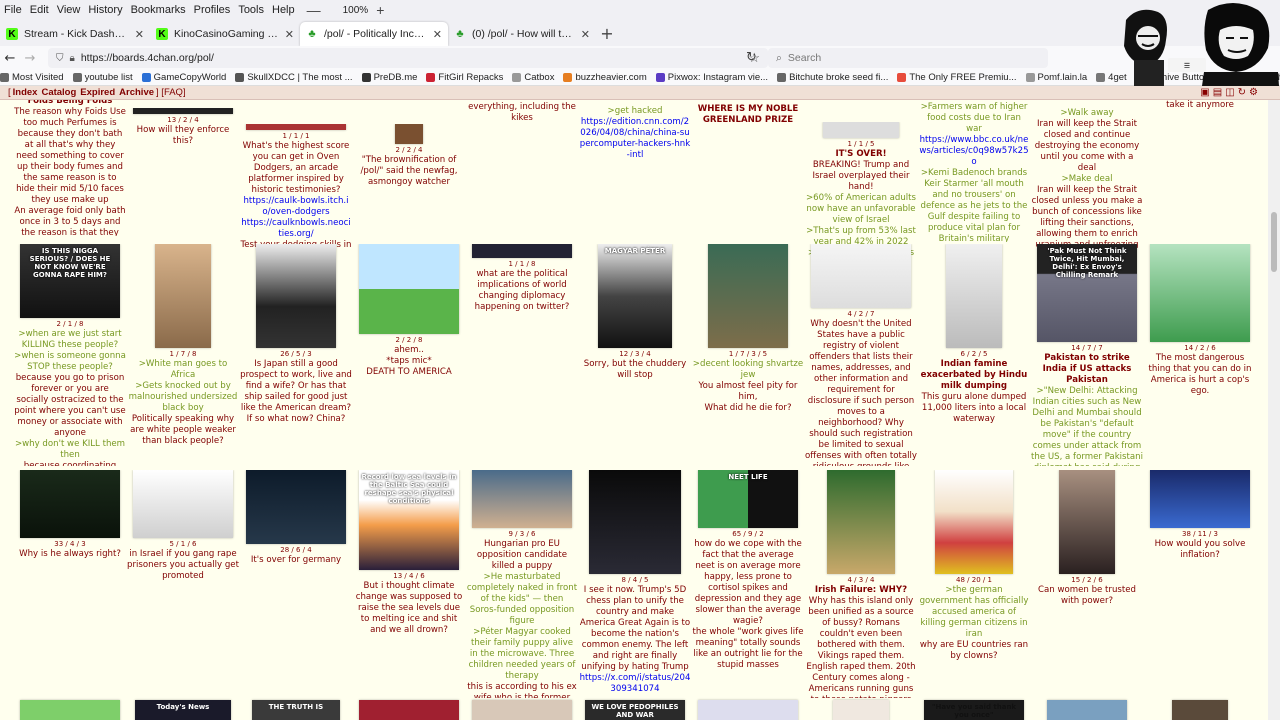 This screenshot has height=720, width=1280. What do you see at coordinates (751, 57) in the screenshot?
I see `reload-icon: ↻` at bounding box center [751, 57].